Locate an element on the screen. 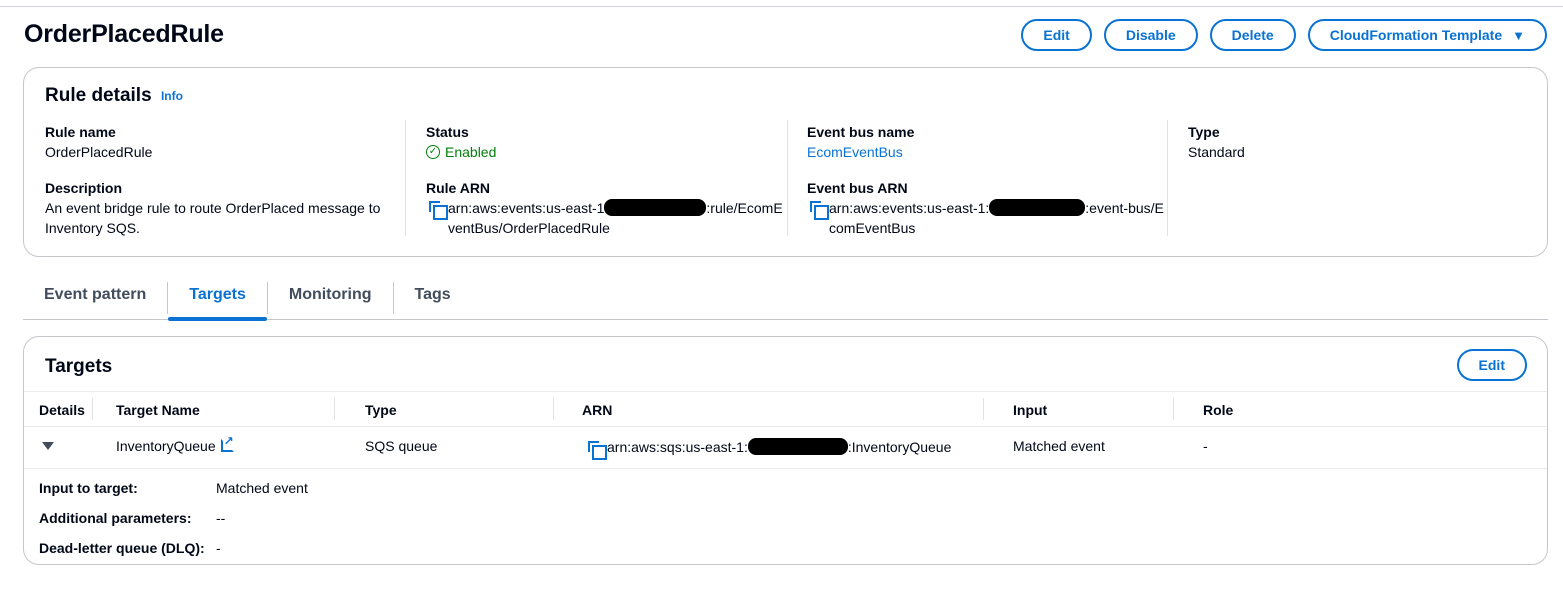  delete-button: Delete is located at coordinates (1252, 35).